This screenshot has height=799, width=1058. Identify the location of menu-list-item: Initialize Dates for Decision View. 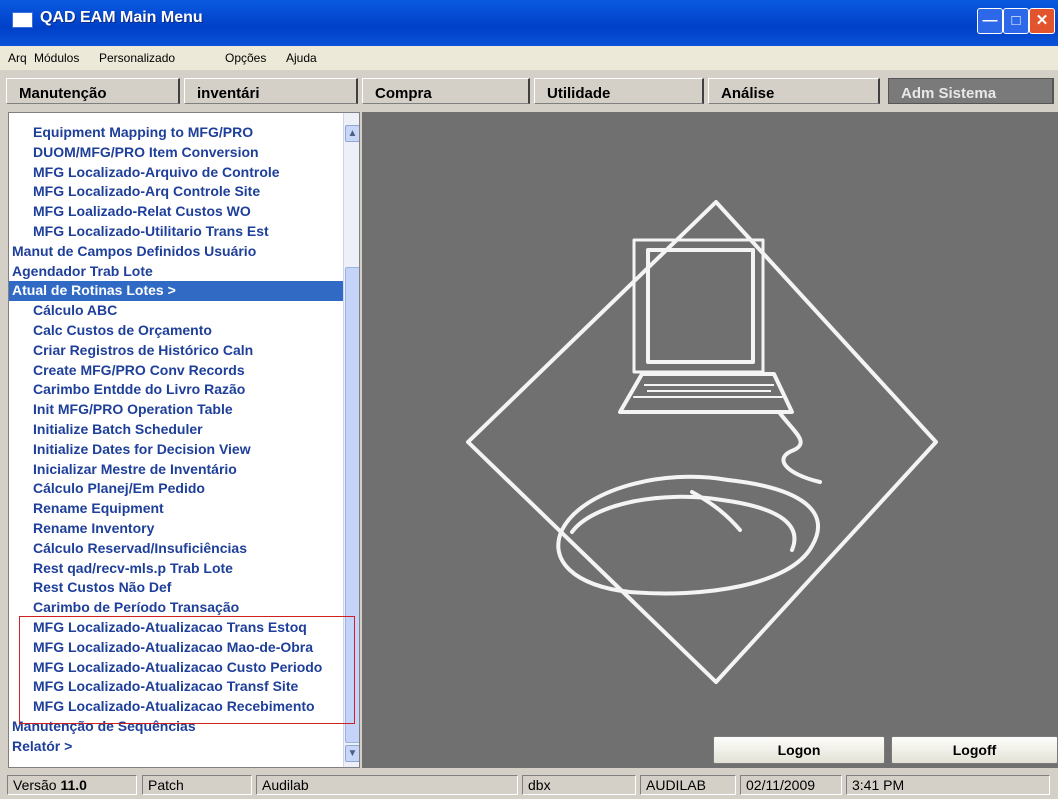
(176, 450).